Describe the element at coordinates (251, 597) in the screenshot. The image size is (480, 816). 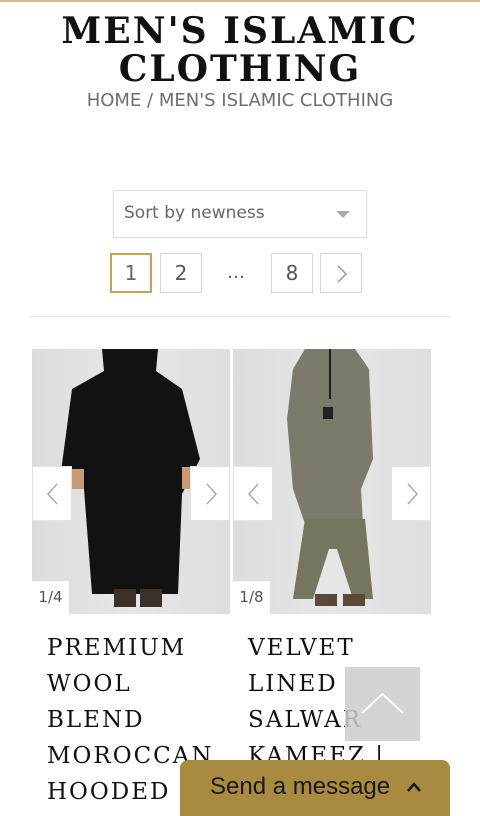
I see `image-counter: 1/8` at that location.